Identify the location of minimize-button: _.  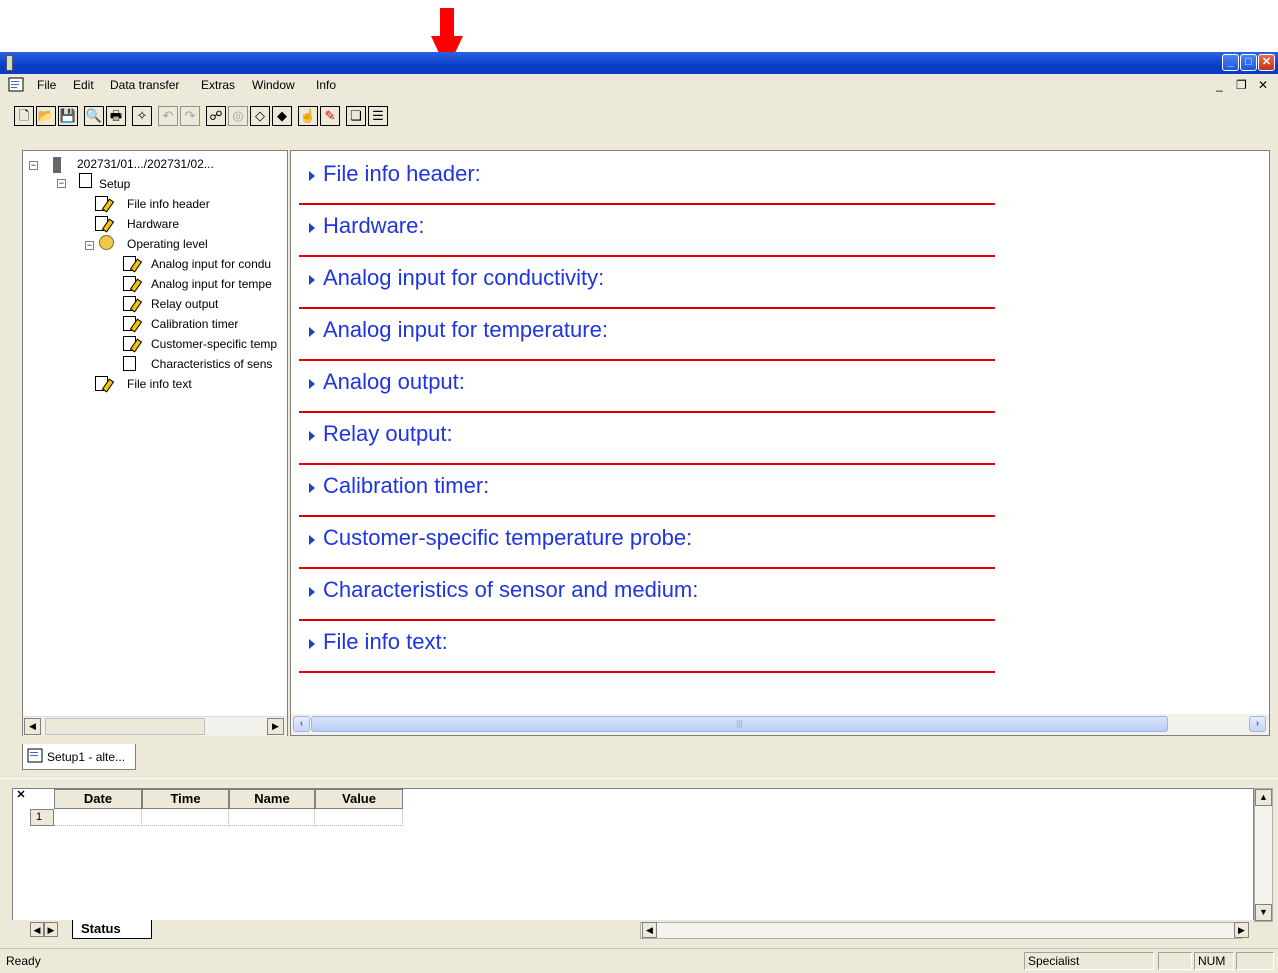
(1230, 62).